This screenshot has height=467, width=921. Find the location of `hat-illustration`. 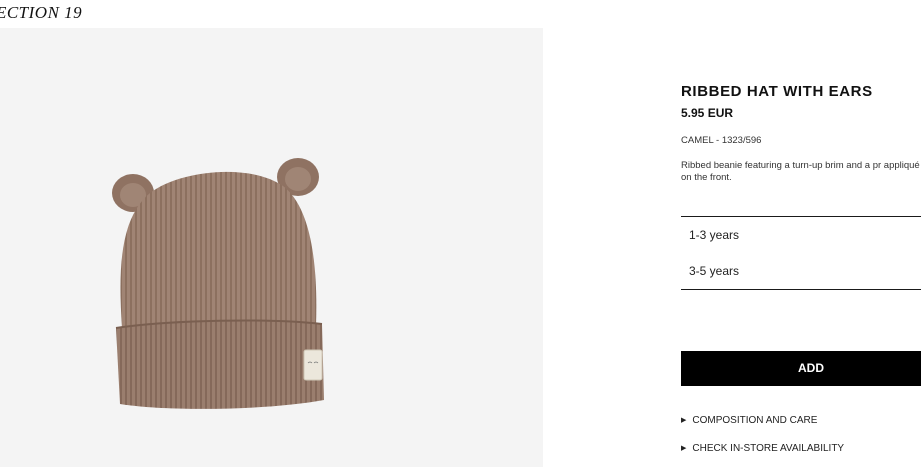

hat-illustration is located at coordinates (218, 283).